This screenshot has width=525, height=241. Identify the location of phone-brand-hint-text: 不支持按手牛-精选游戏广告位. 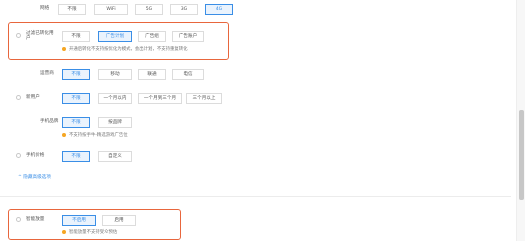
(98, 135).